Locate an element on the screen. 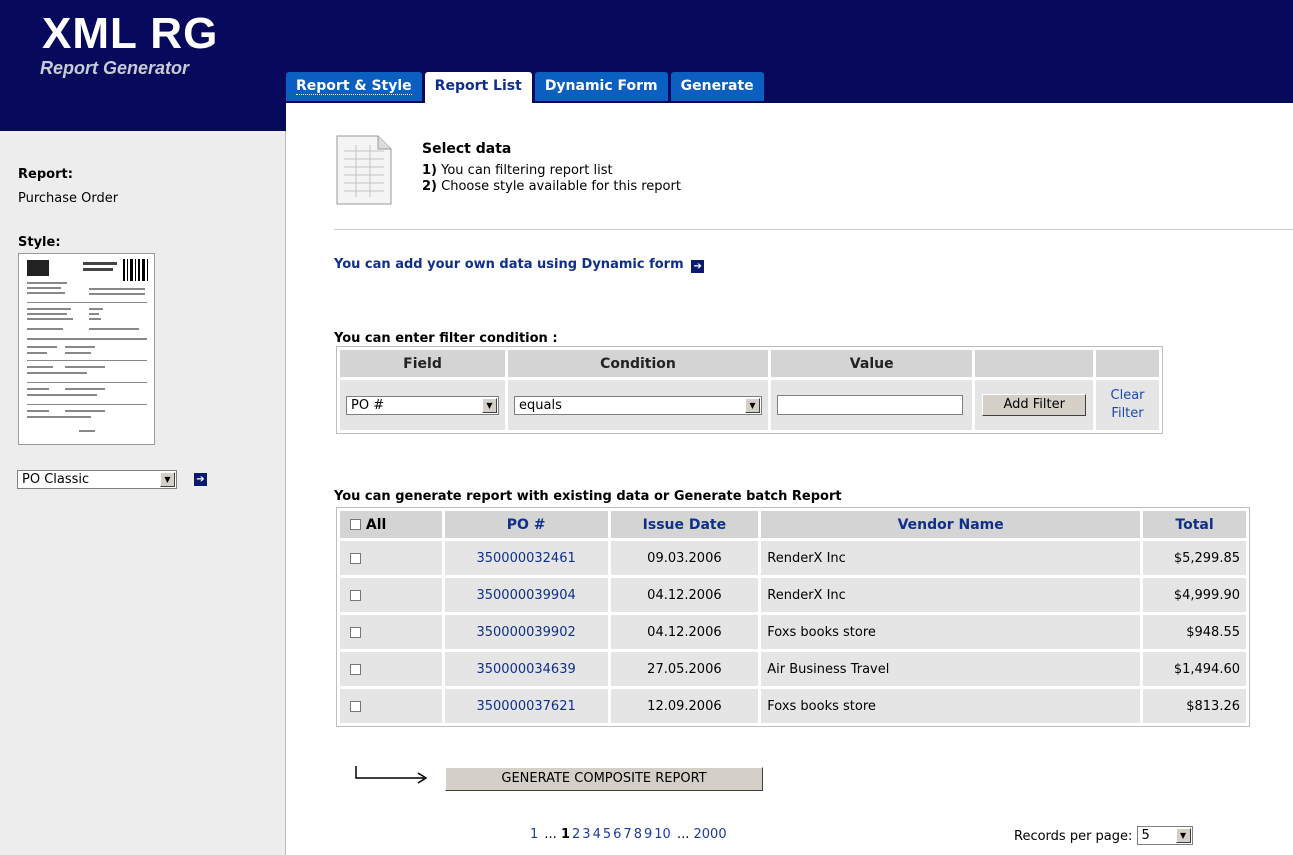  filter-value-input is located at coordinates (870, 405).